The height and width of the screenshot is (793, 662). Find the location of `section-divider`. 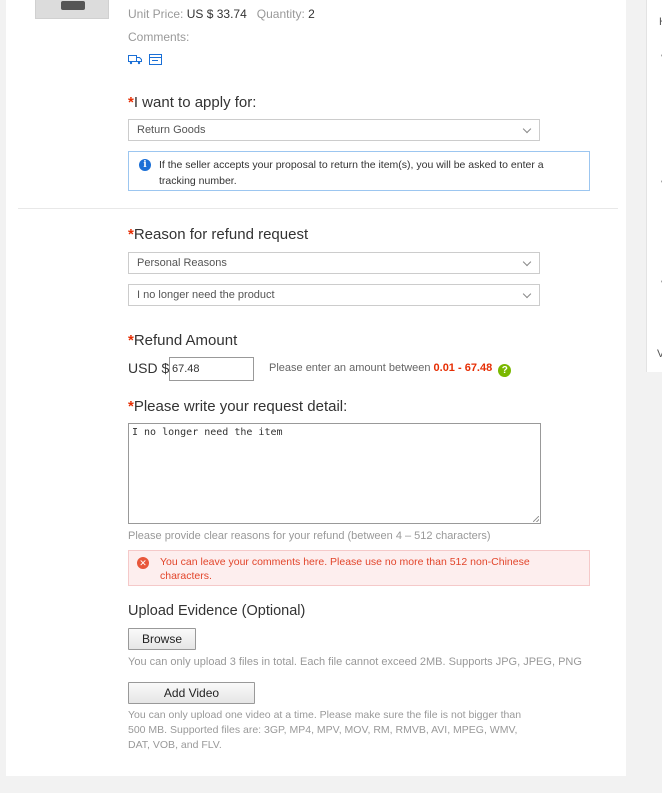

section-divider is located at coordinates (318, 208).